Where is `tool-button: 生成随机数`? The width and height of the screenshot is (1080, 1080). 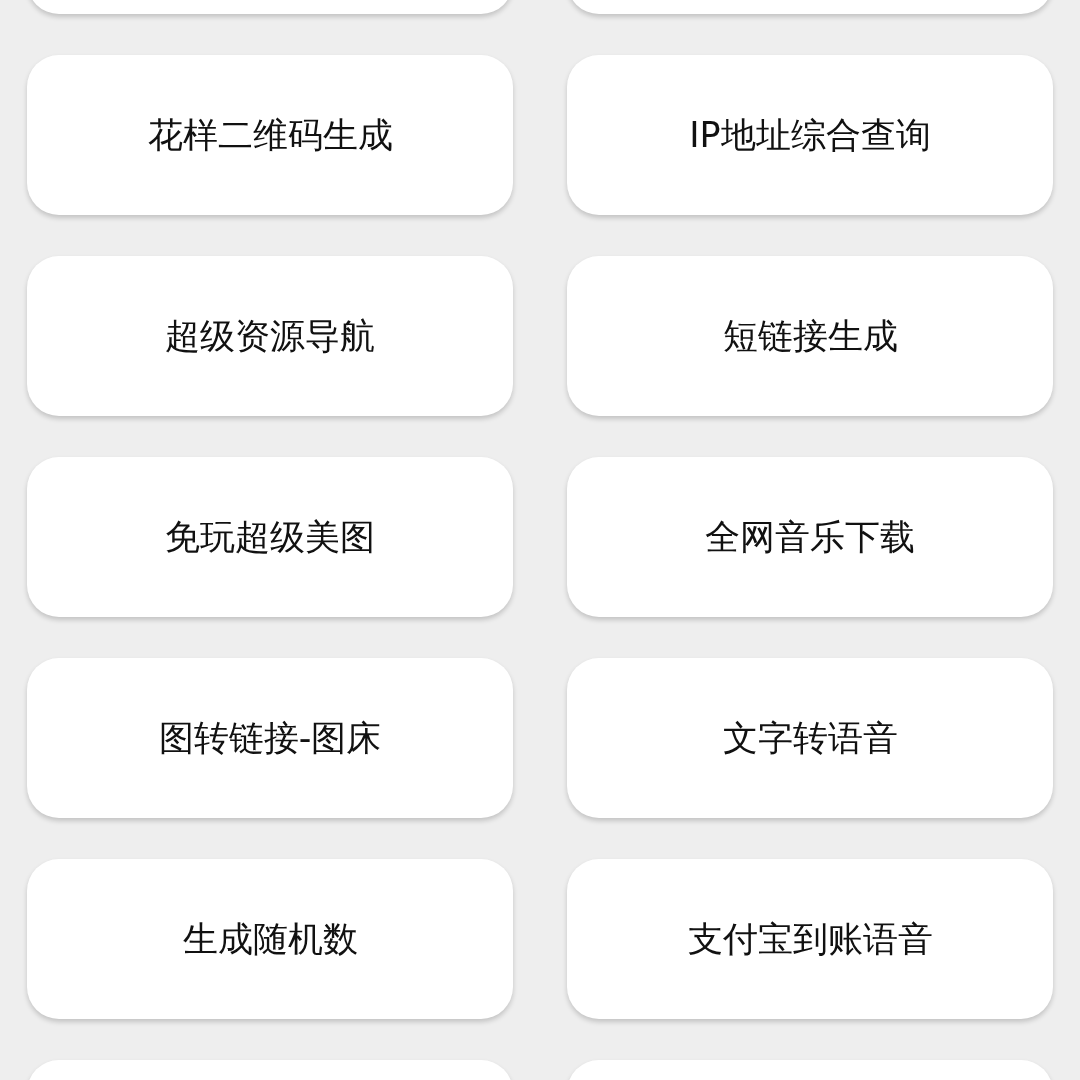
tool-button: 生成随机数 is located at coordinates (270, 939).